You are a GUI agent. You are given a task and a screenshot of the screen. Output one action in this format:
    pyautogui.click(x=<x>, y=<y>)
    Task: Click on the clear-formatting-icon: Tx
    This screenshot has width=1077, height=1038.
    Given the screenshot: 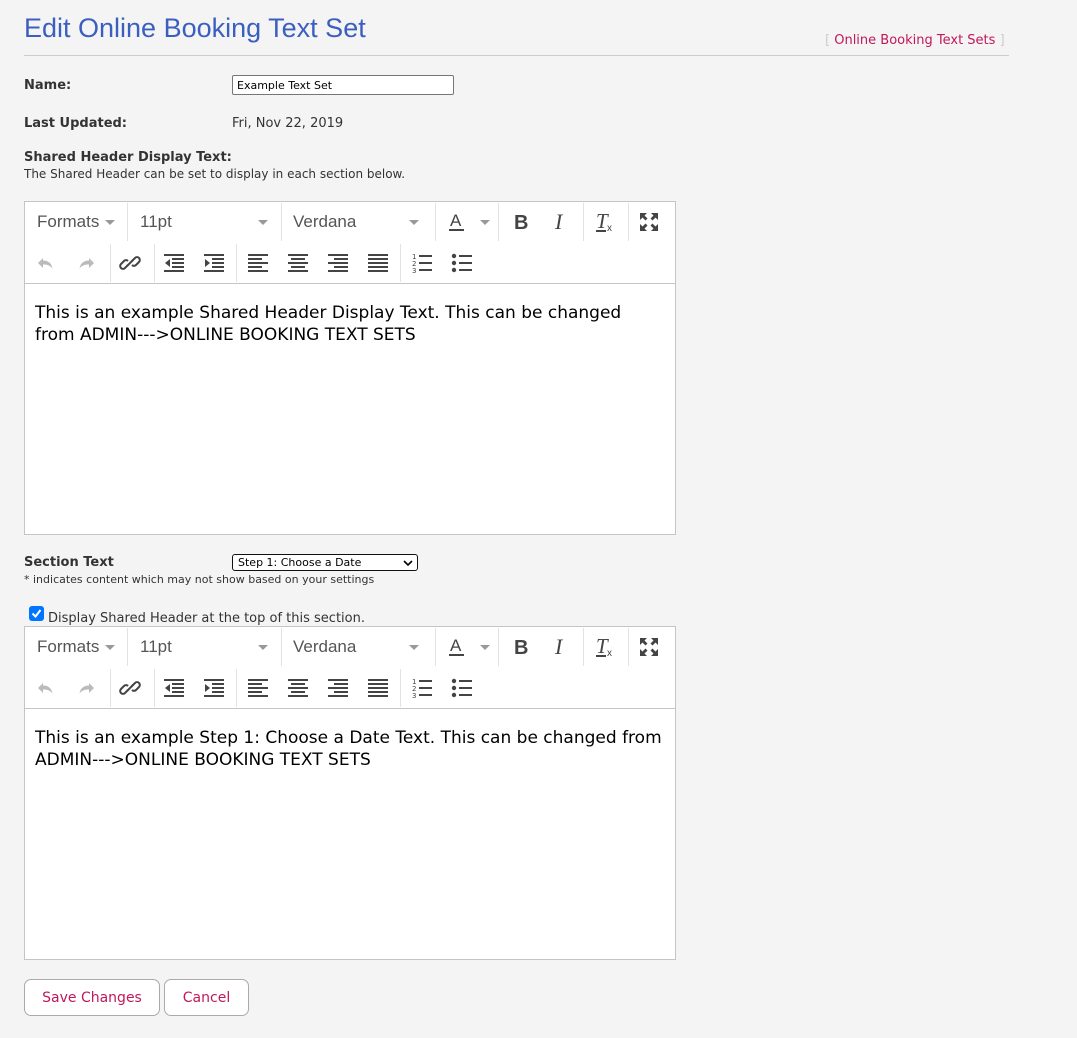 What is the action you would take?
    pyautogui.click(x=604, y=647)
    